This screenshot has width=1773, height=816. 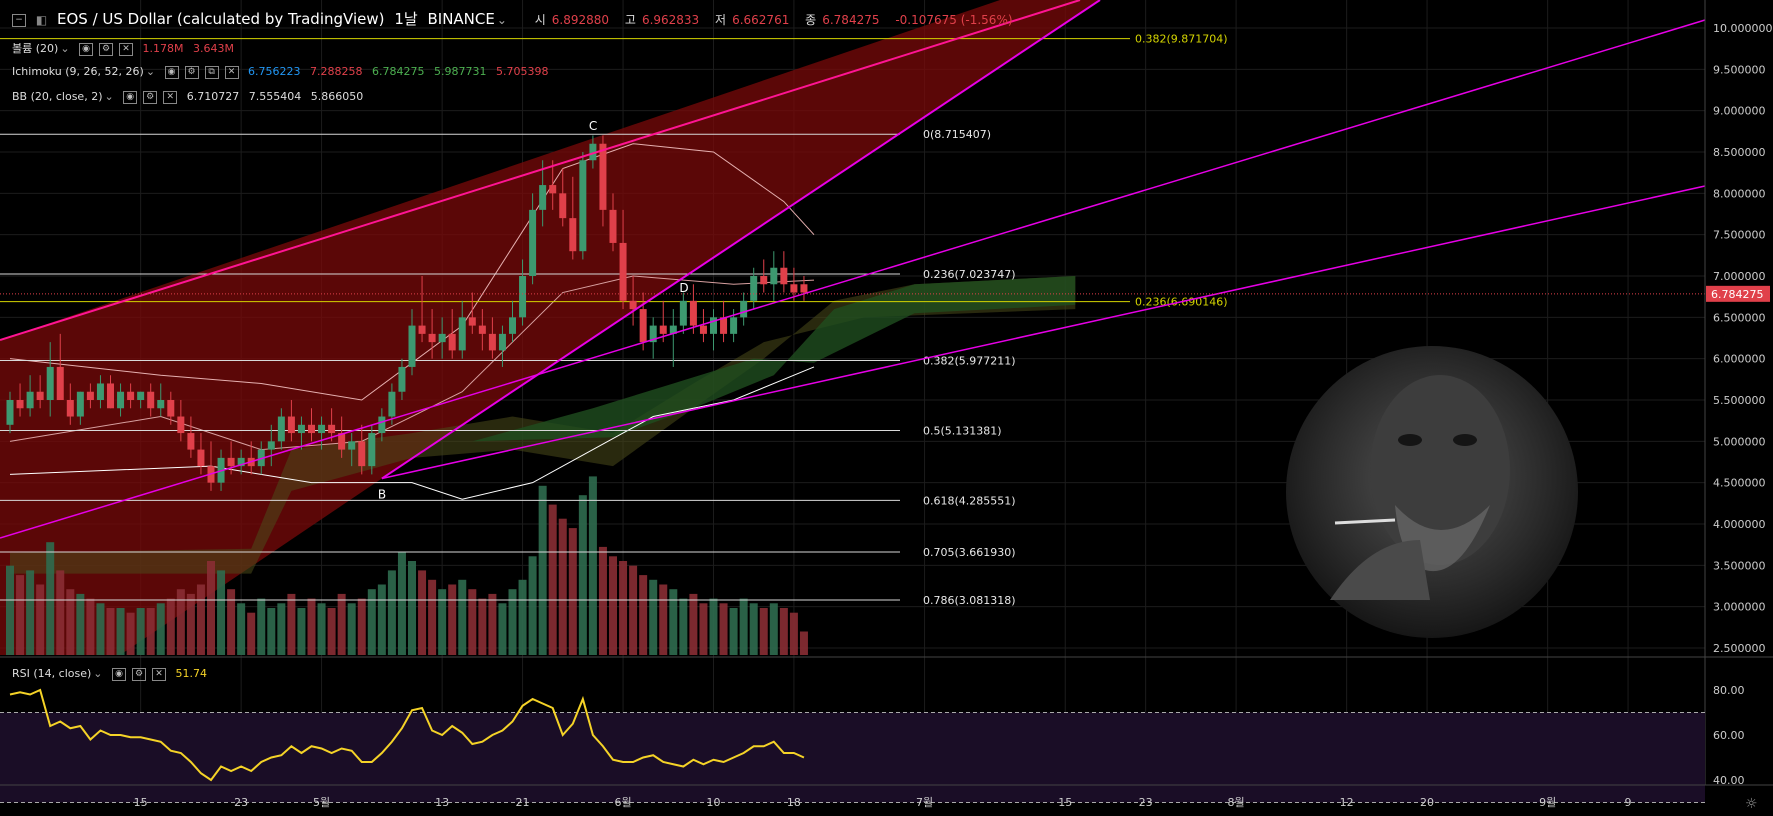 What do you see at coordinates (57, 96) in the screenshot?
I see `bb-legend-name: BB (20, close, 2)` at bounding box center [57, 96].